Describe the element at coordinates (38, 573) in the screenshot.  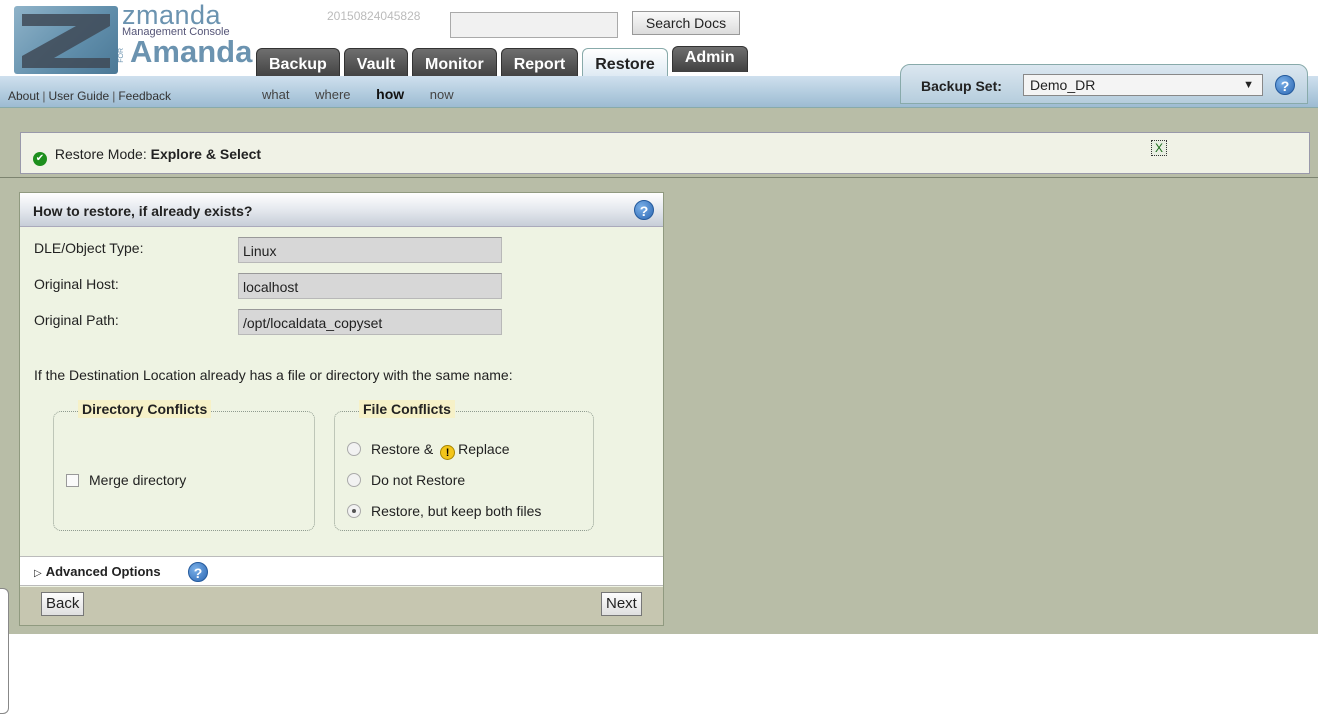
I see `expand-triangle-icon: ▷` at that location.